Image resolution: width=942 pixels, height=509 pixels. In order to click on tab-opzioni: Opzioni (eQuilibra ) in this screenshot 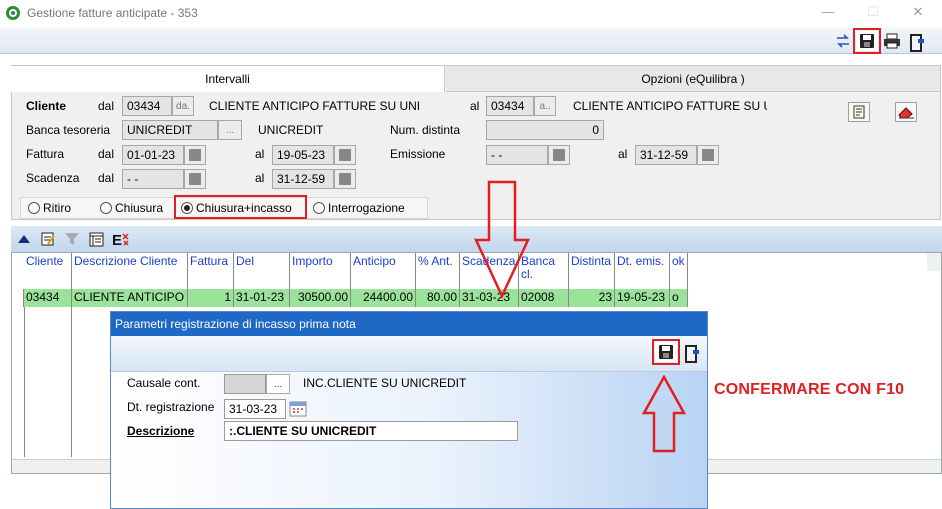, I will do `click(693, 79)`.